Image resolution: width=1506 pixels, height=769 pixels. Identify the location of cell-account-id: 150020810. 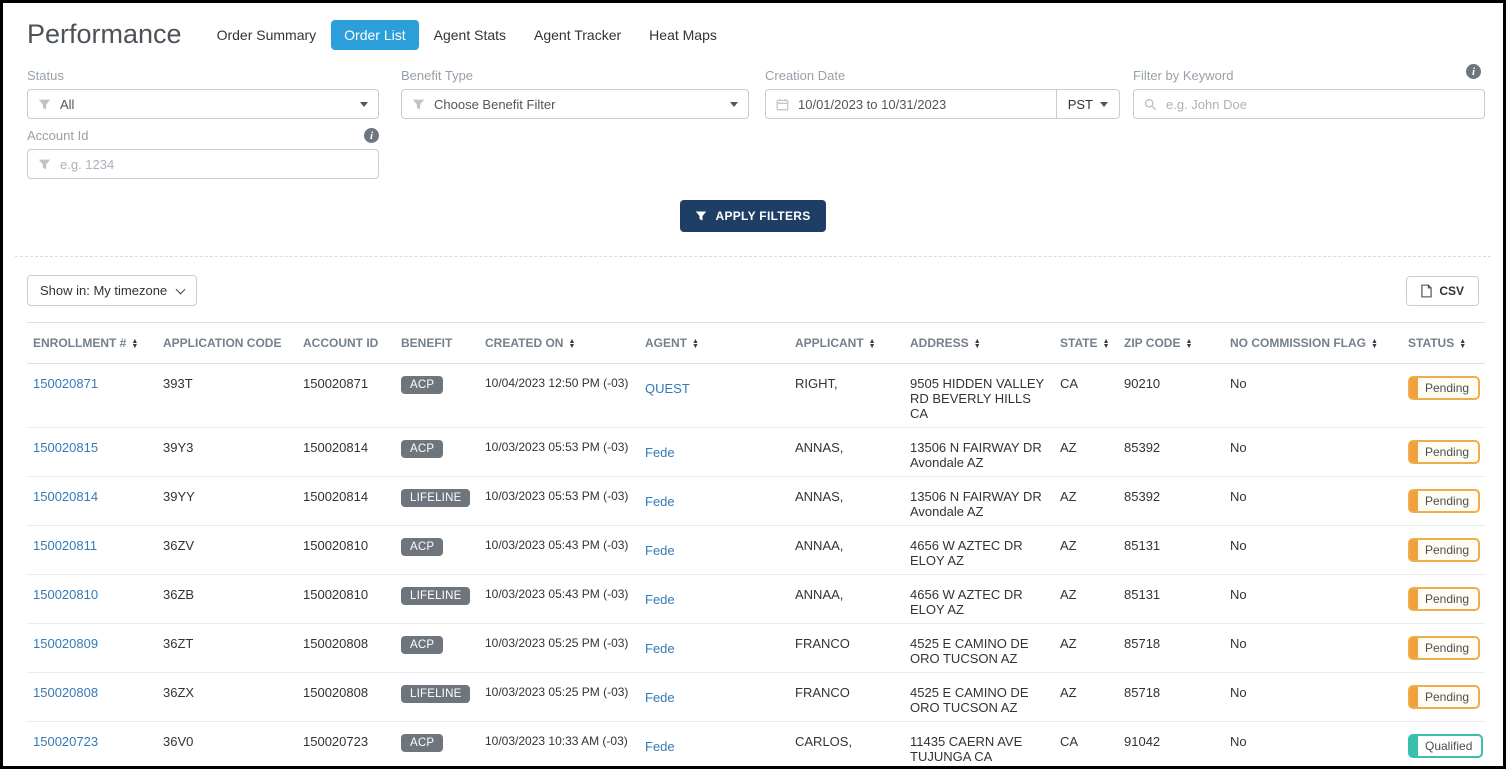
(346, 550).